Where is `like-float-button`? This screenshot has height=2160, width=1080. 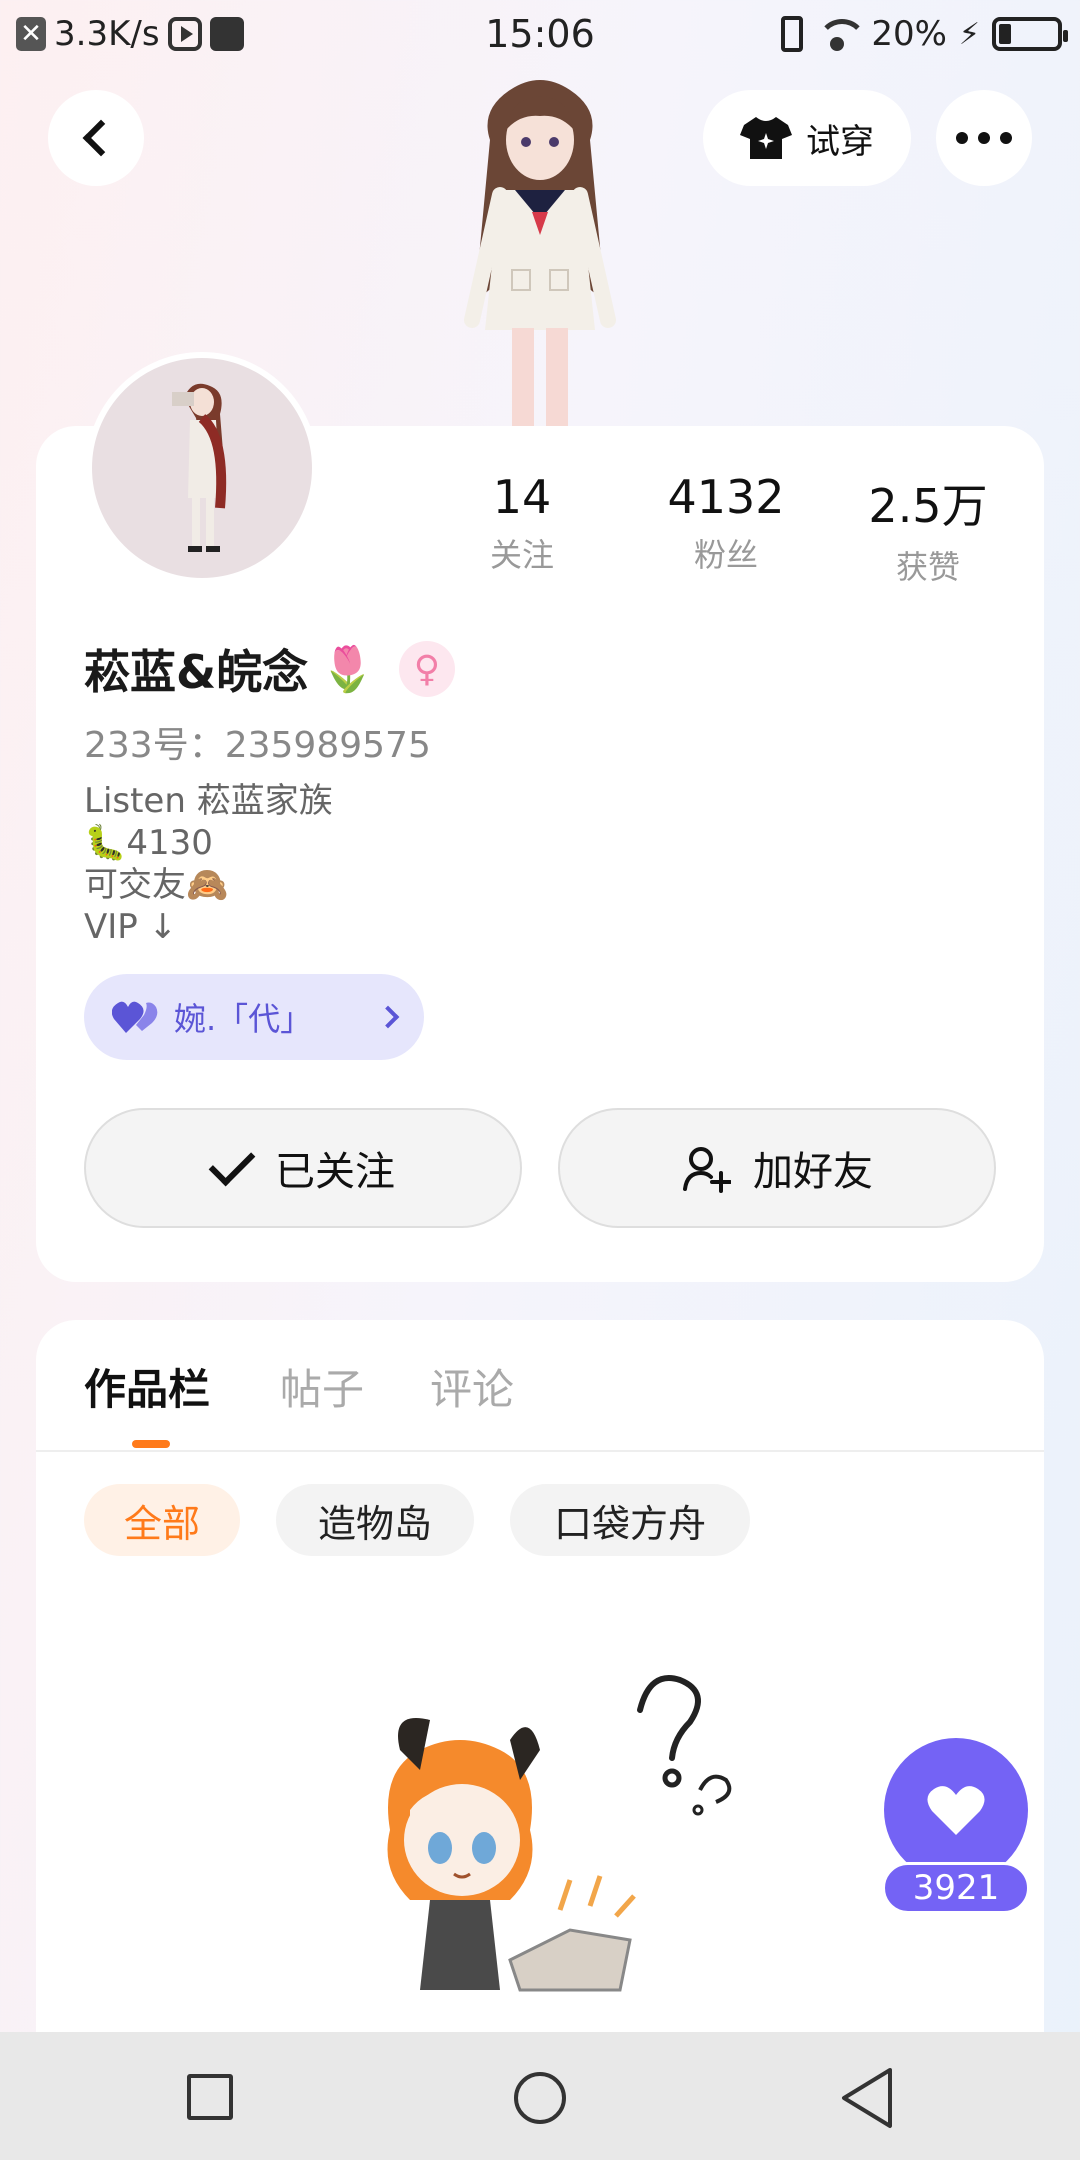 like-float-button is located at coordinates (956, 1810).